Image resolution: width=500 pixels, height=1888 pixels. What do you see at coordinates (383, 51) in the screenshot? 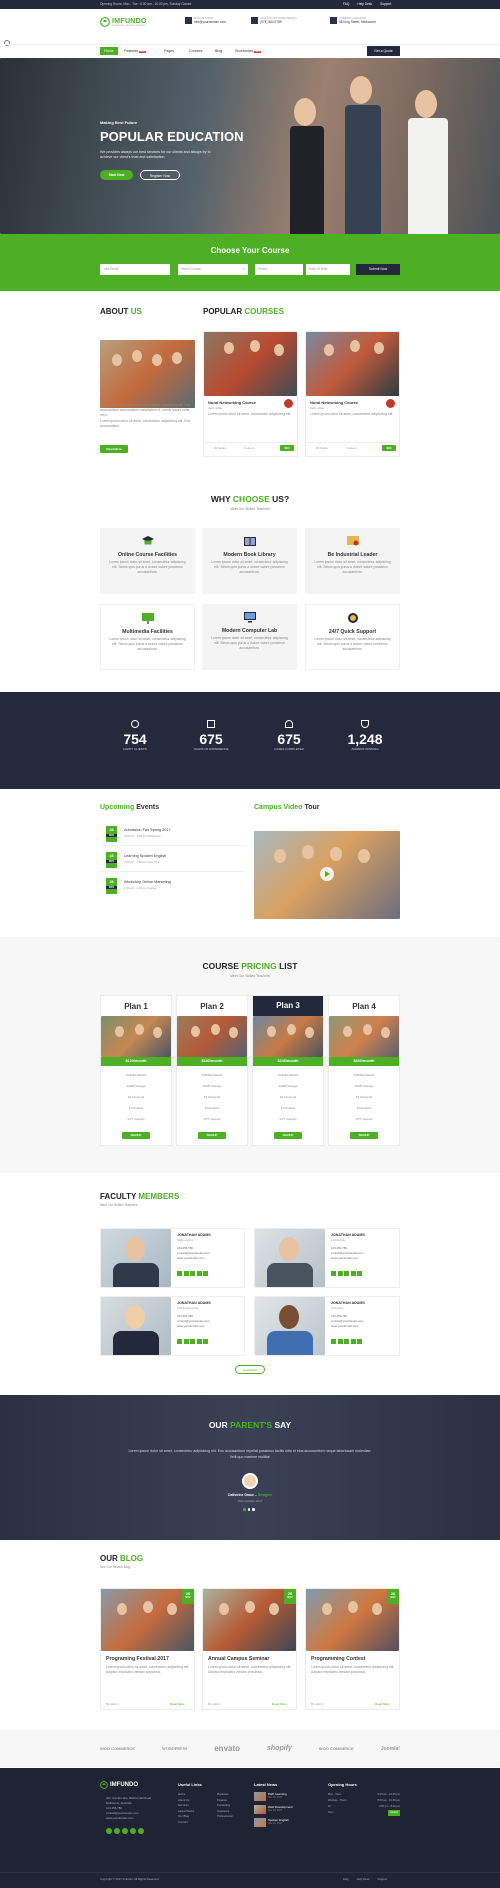
I see `get-quote-button: Get a Quote` at bounding box center [383, 51].